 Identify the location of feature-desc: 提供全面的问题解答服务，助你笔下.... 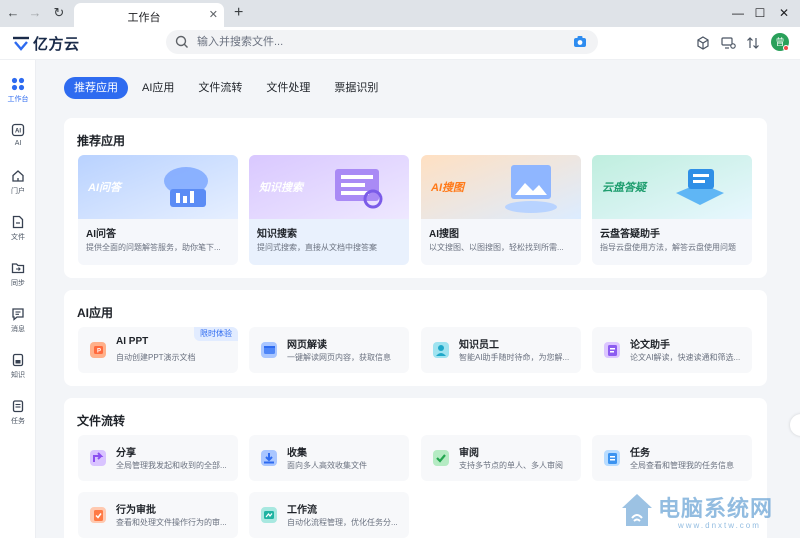
(153, 247).